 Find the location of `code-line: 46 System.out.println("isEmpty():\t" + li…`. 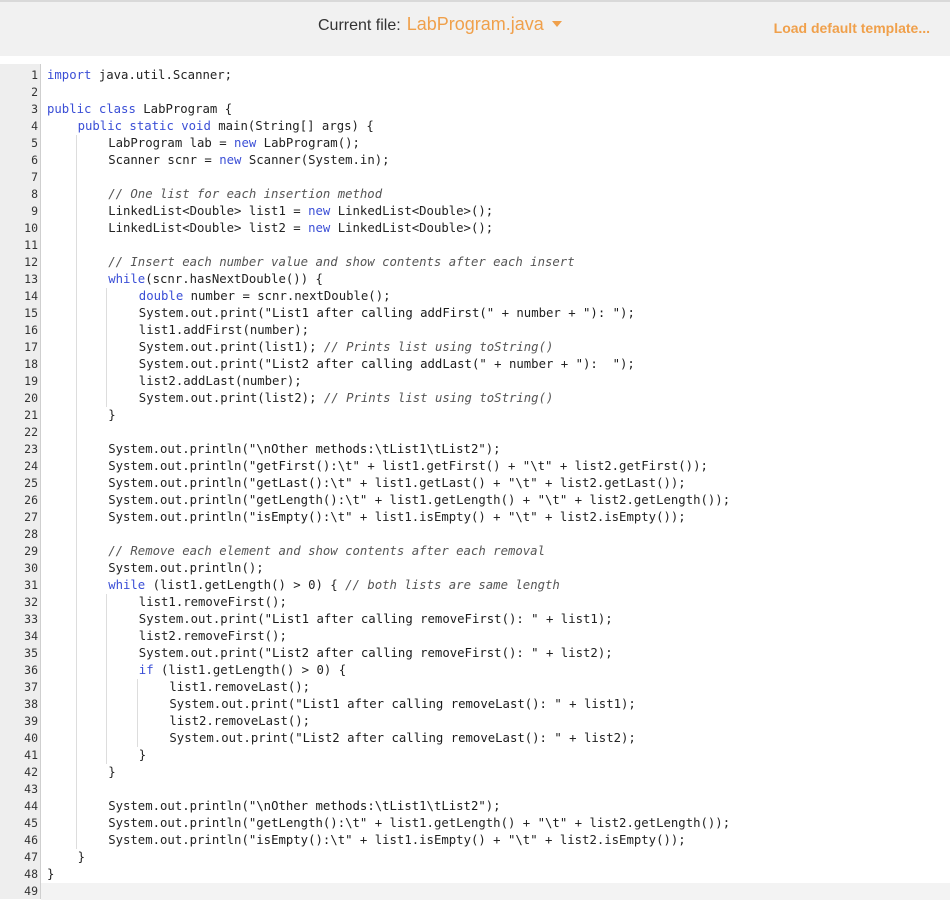

code-line: 46 System.out.println("isEmpty():\t" + li… is located at coordinates (475, 840).